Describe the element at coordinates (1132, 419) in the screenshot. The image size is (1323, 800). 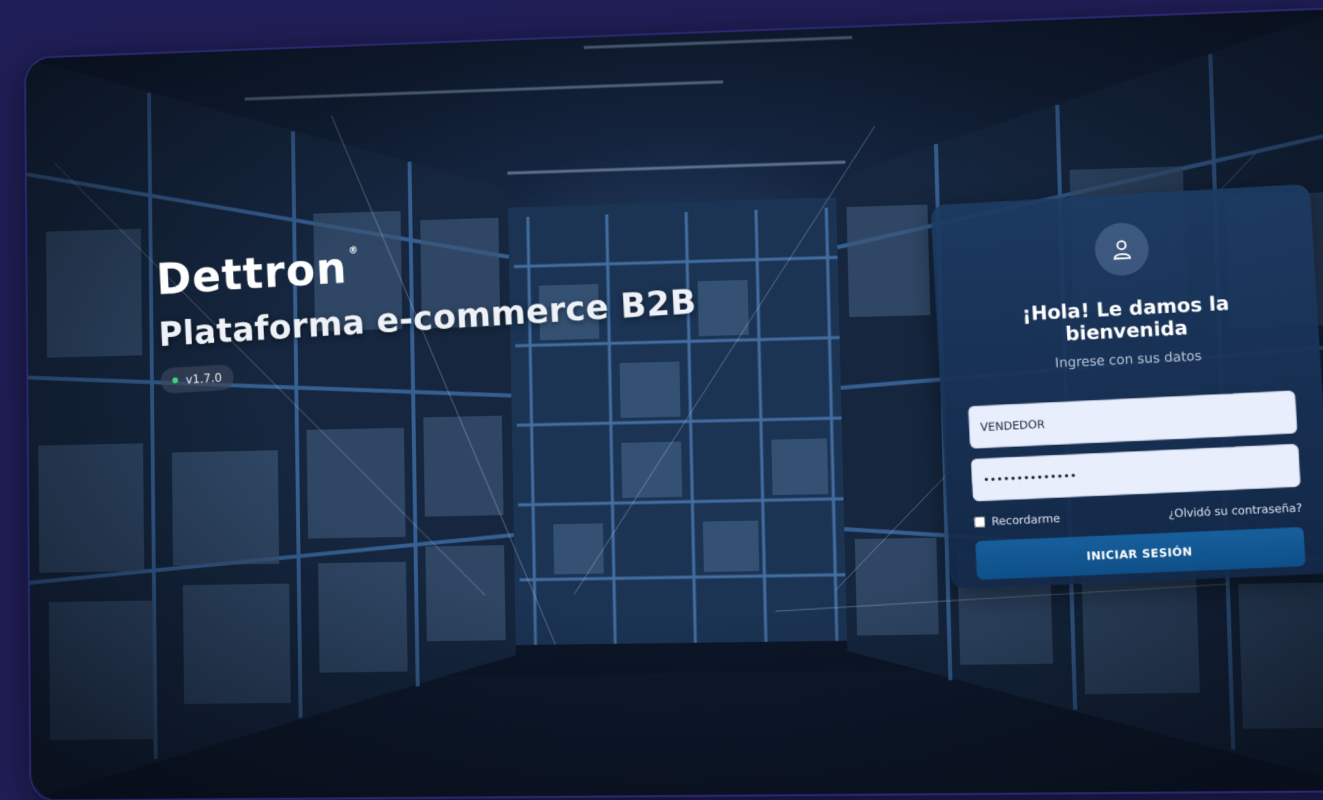
I see `username-input` at that location.